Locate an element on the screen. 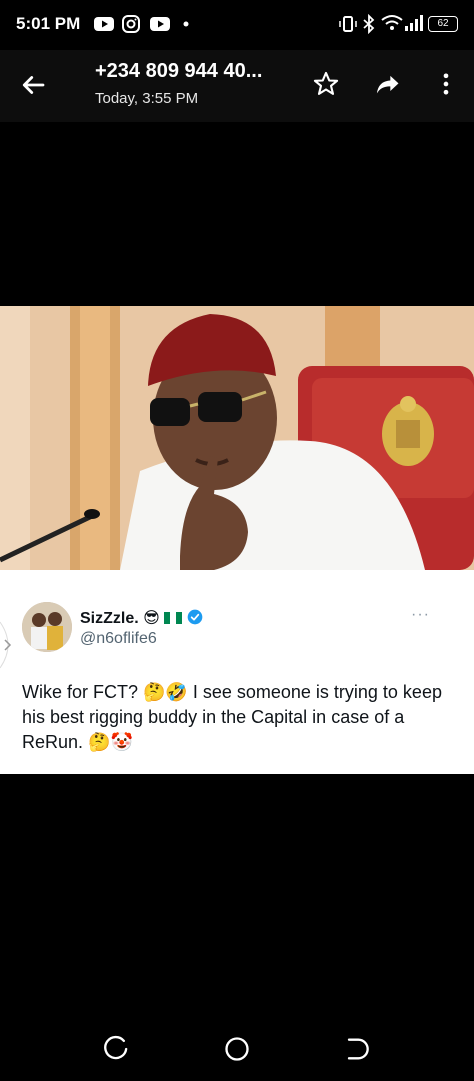  message-timestamp: Today, 3:55 PM is located at coordinates (147, 98).